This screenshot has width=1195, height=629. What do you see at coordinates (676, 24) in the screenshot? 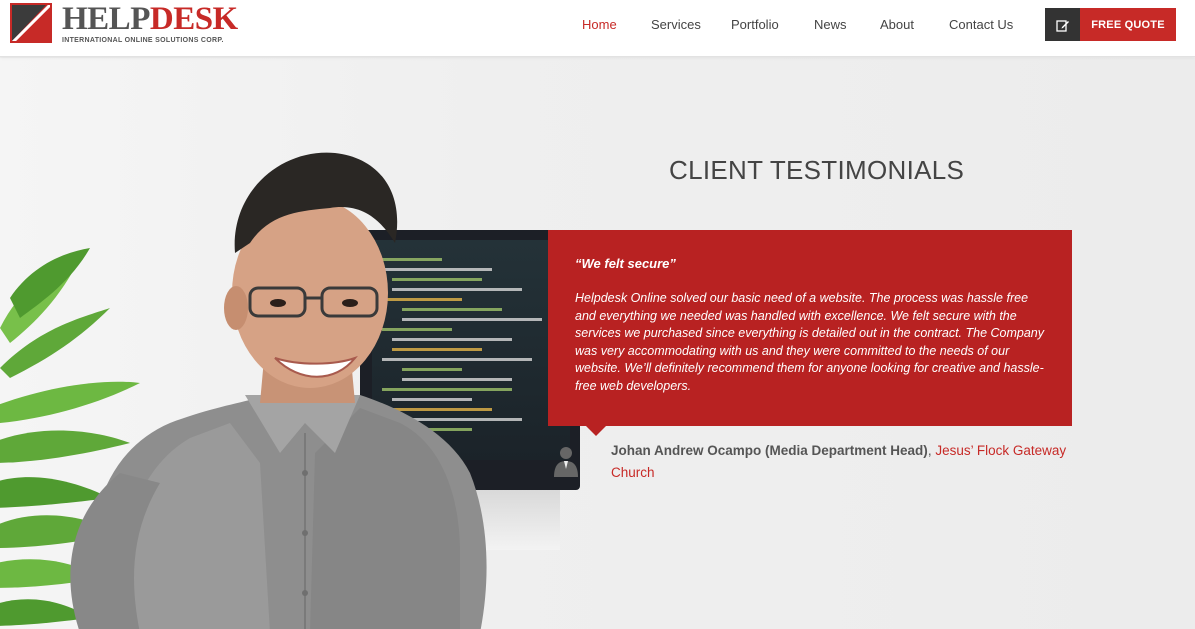
I see `nav-services: Services` at bounding box center [676, 24].